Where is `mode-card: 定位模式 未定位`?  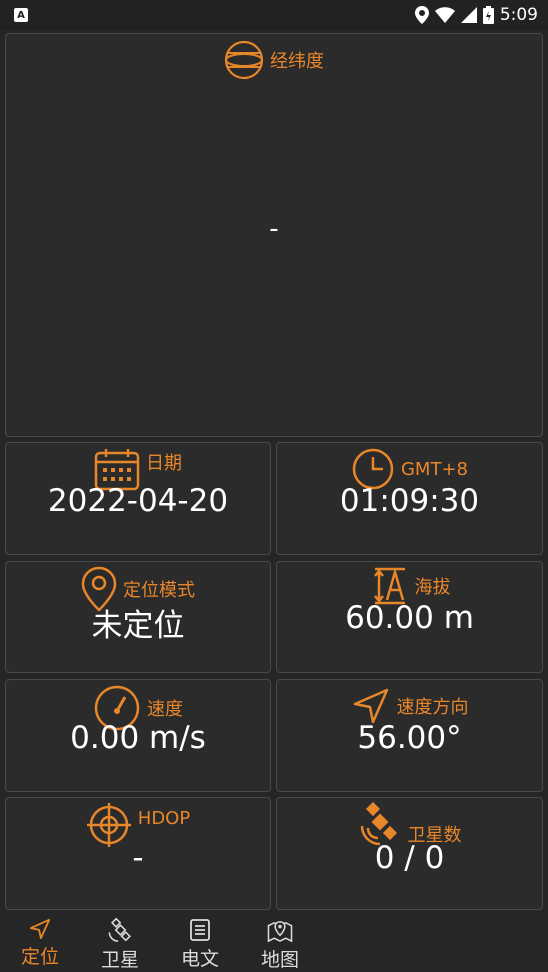 mode-card: 定位模式 未定位 is located at coordinates (138, 617).